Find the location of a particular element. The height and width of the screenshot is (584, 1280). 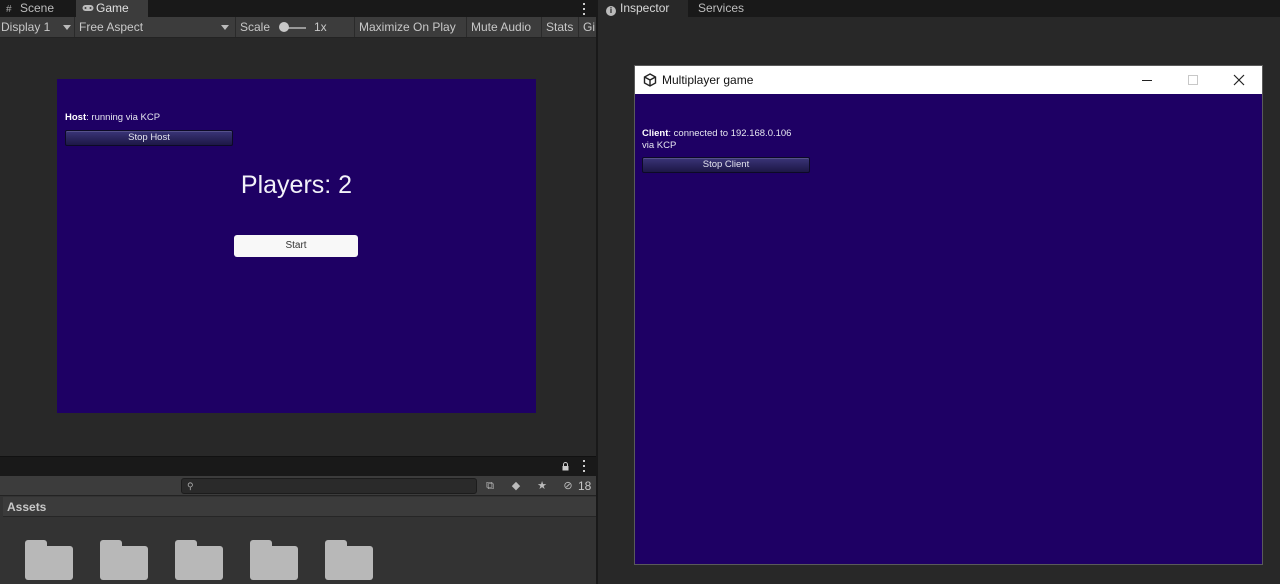

display-dropdown-label: Display 1 is located at coordinates (26, 27).